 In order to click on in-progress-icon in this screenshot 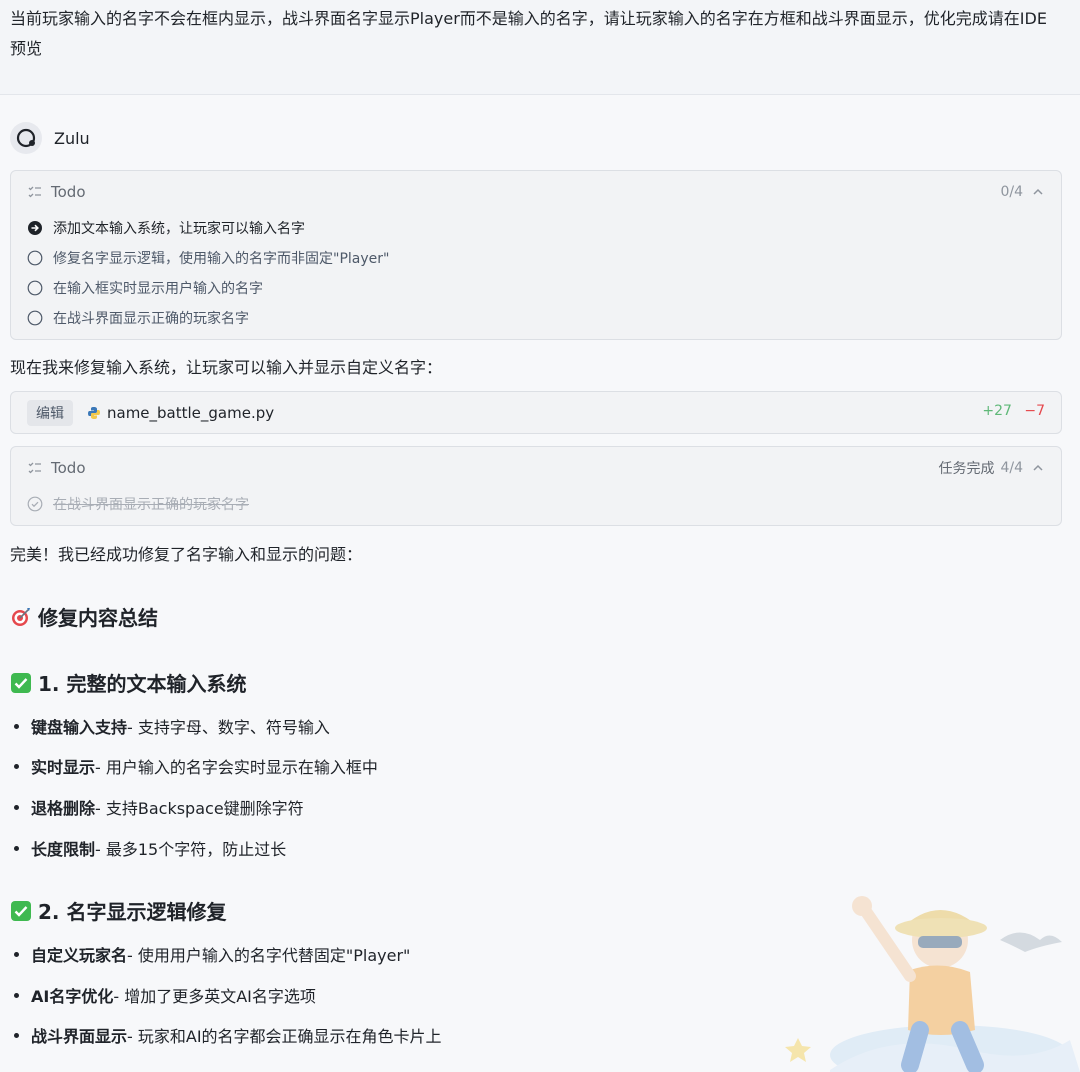, I will do `click(35, 228)`.